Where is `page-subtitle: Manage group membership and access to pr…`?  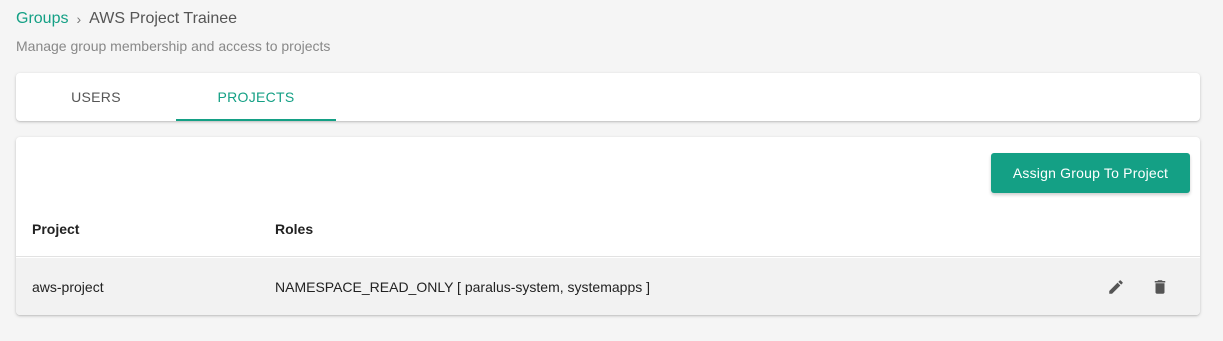
page-subtitle: Manage group membership and access to pr… is located at coordinates (173, 46).